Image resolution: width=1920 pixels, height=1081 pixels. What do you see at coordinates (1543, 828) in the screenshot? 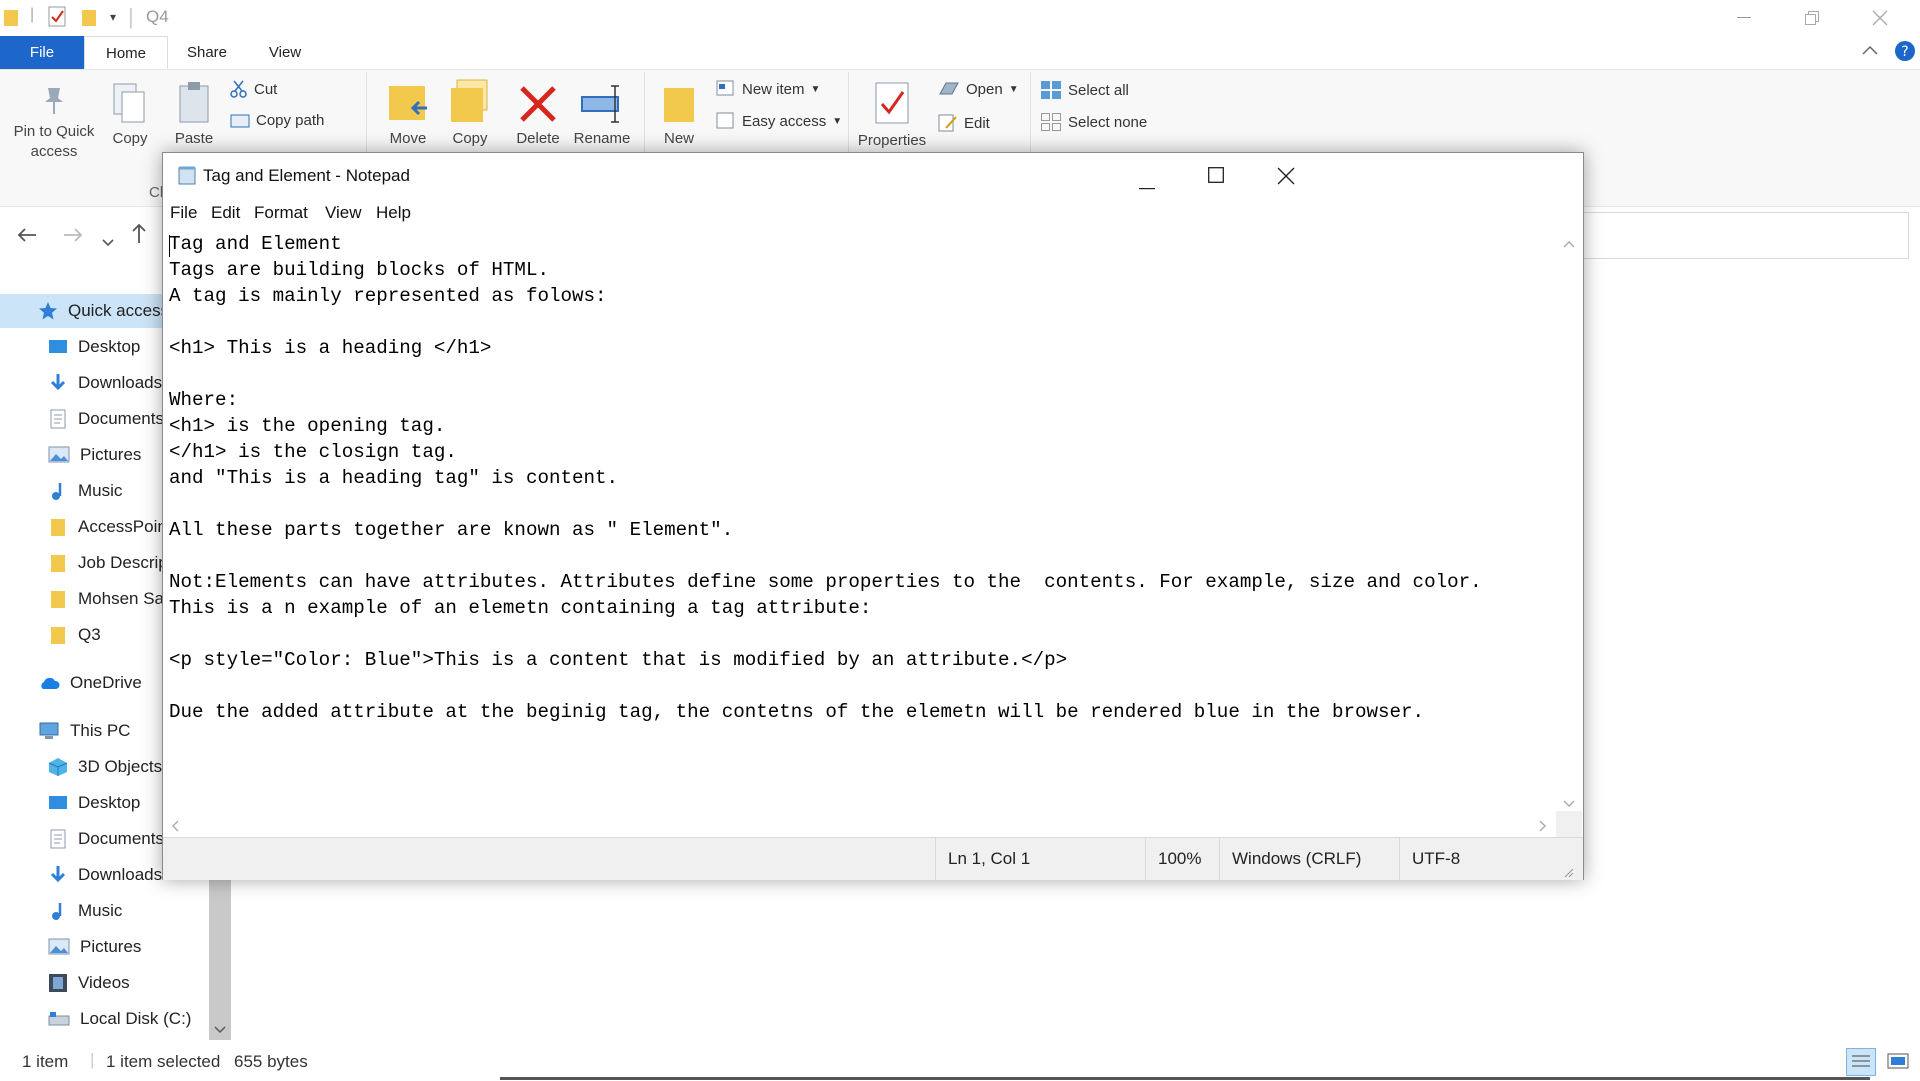
I see `scroll-right-icon` at bounding box center [1543, 828].